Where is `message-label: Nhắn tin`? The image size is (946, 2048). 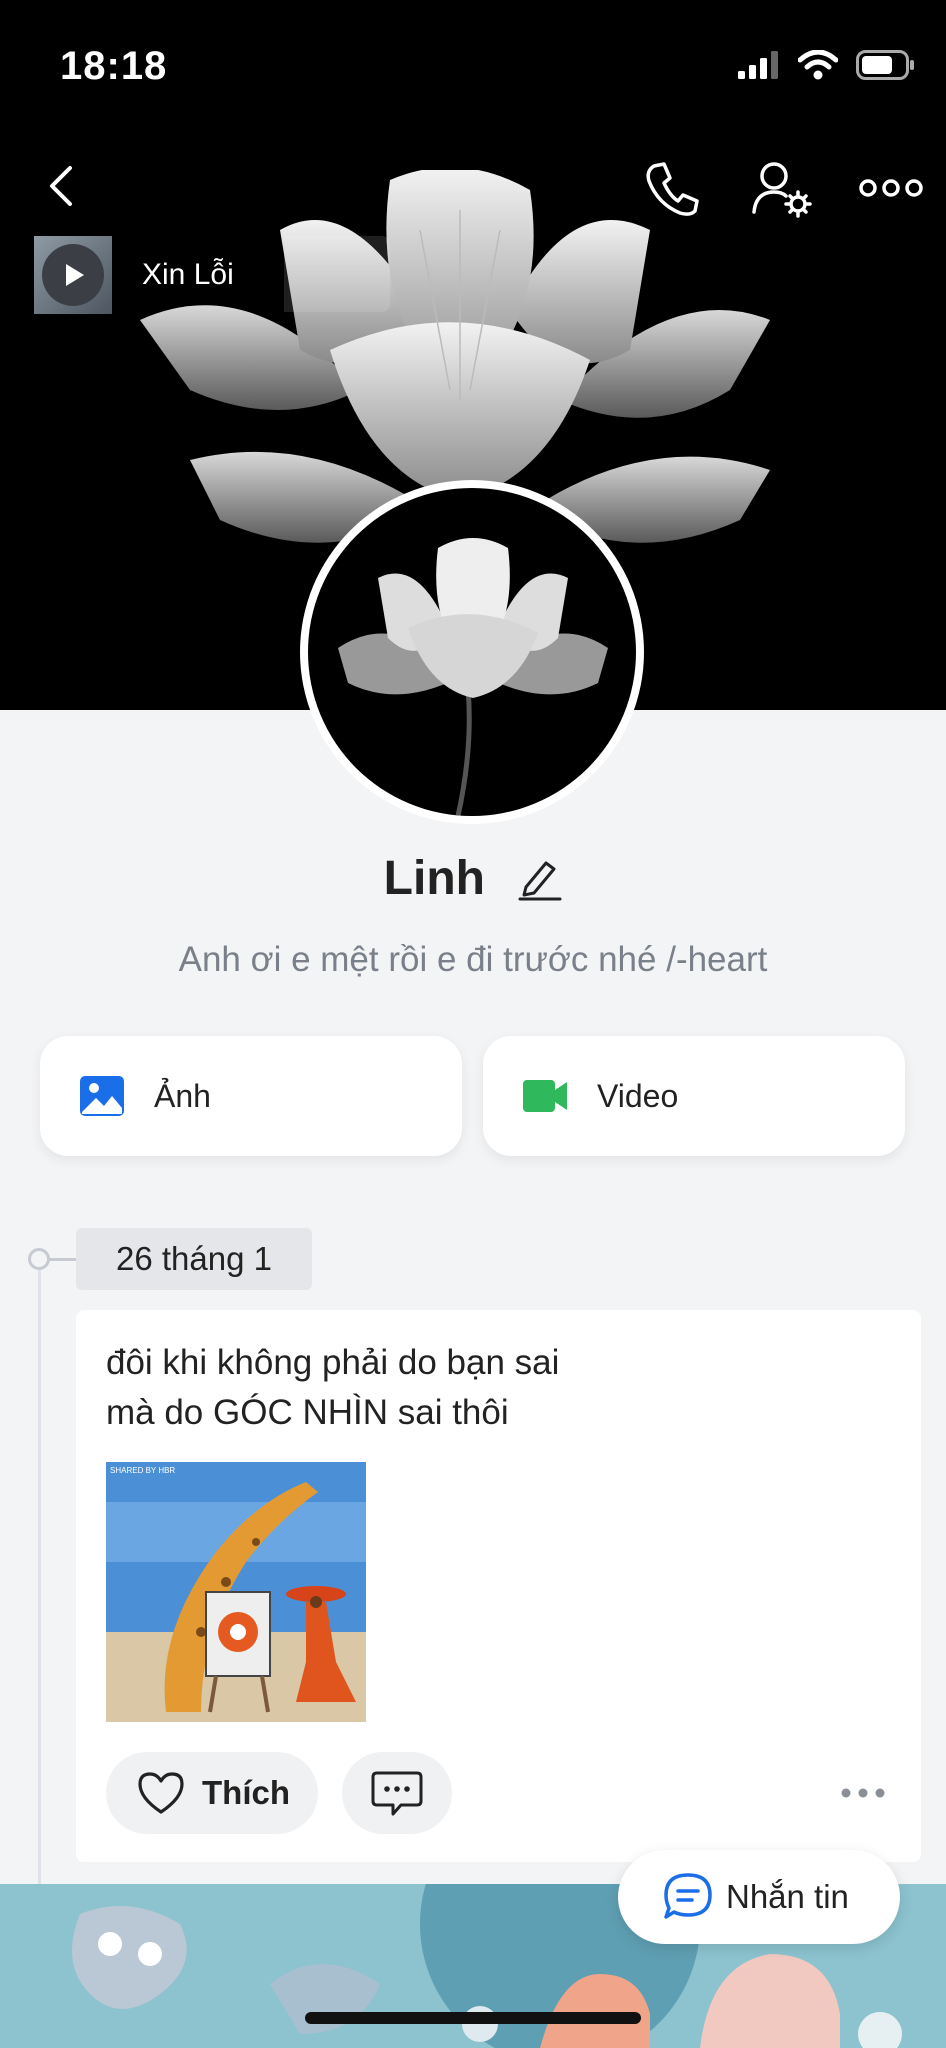 message-label: Nhắn tin is located at coordinates (787, 1896).